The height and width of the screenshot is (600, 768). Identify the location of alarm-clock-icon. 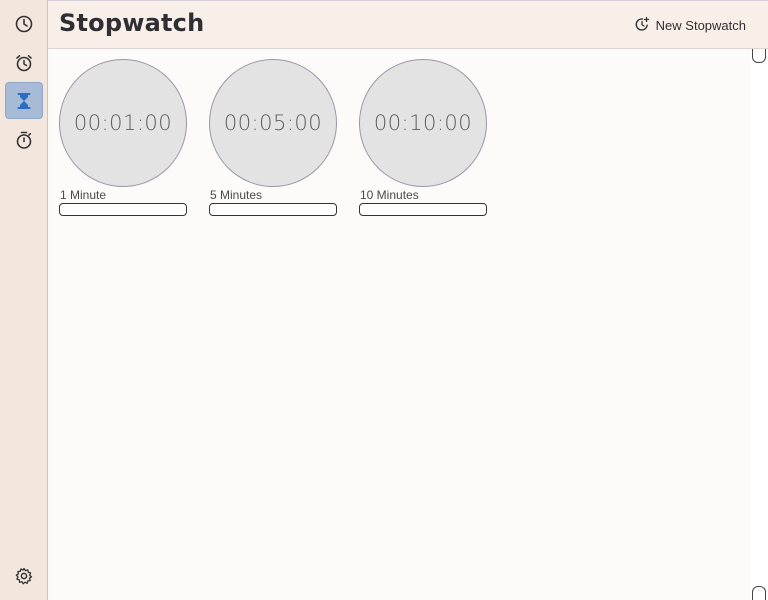
(24, 63).